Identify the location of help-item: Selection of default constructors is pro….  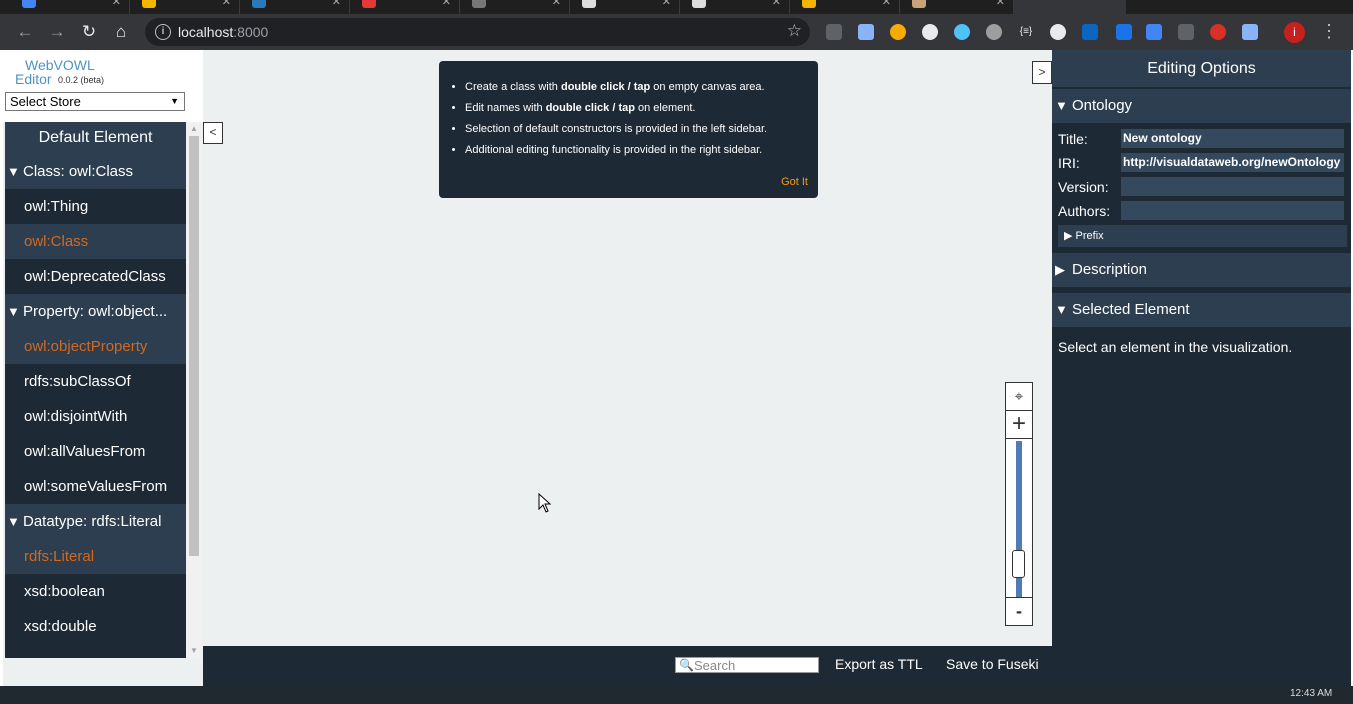
(616, 132).